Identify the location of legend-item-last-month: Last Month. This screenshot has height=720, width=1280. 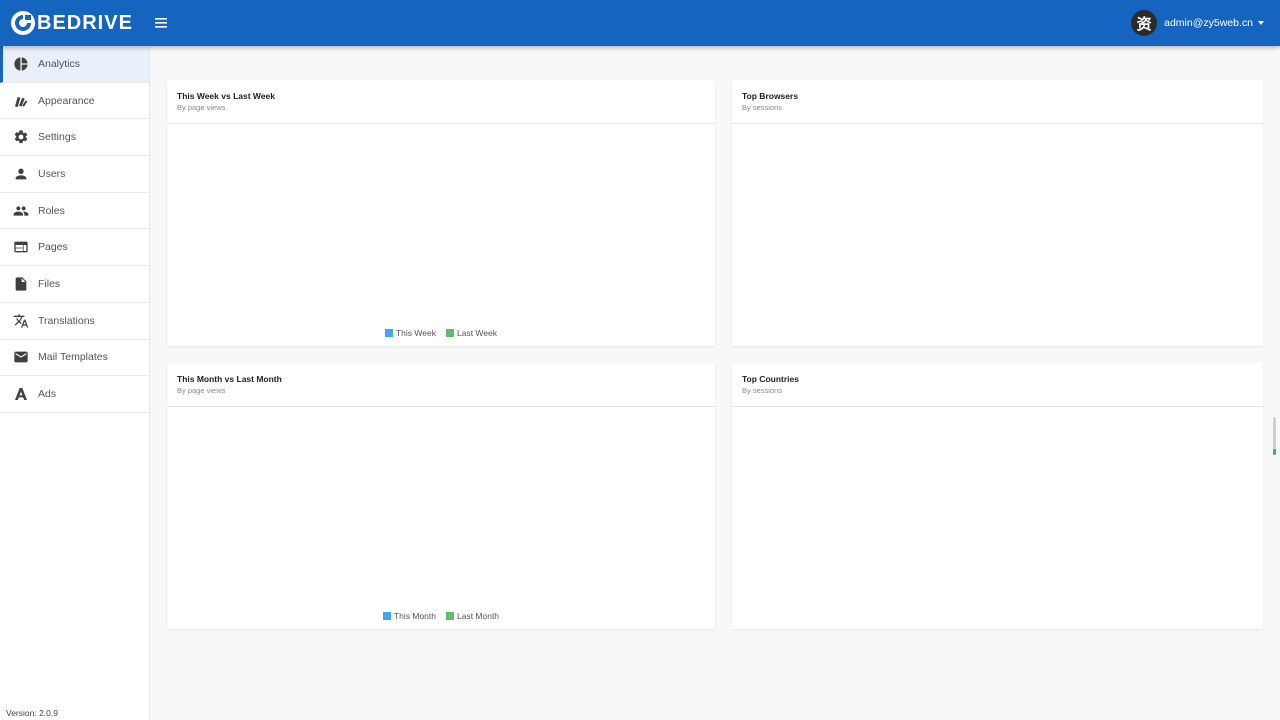
(472, 616).